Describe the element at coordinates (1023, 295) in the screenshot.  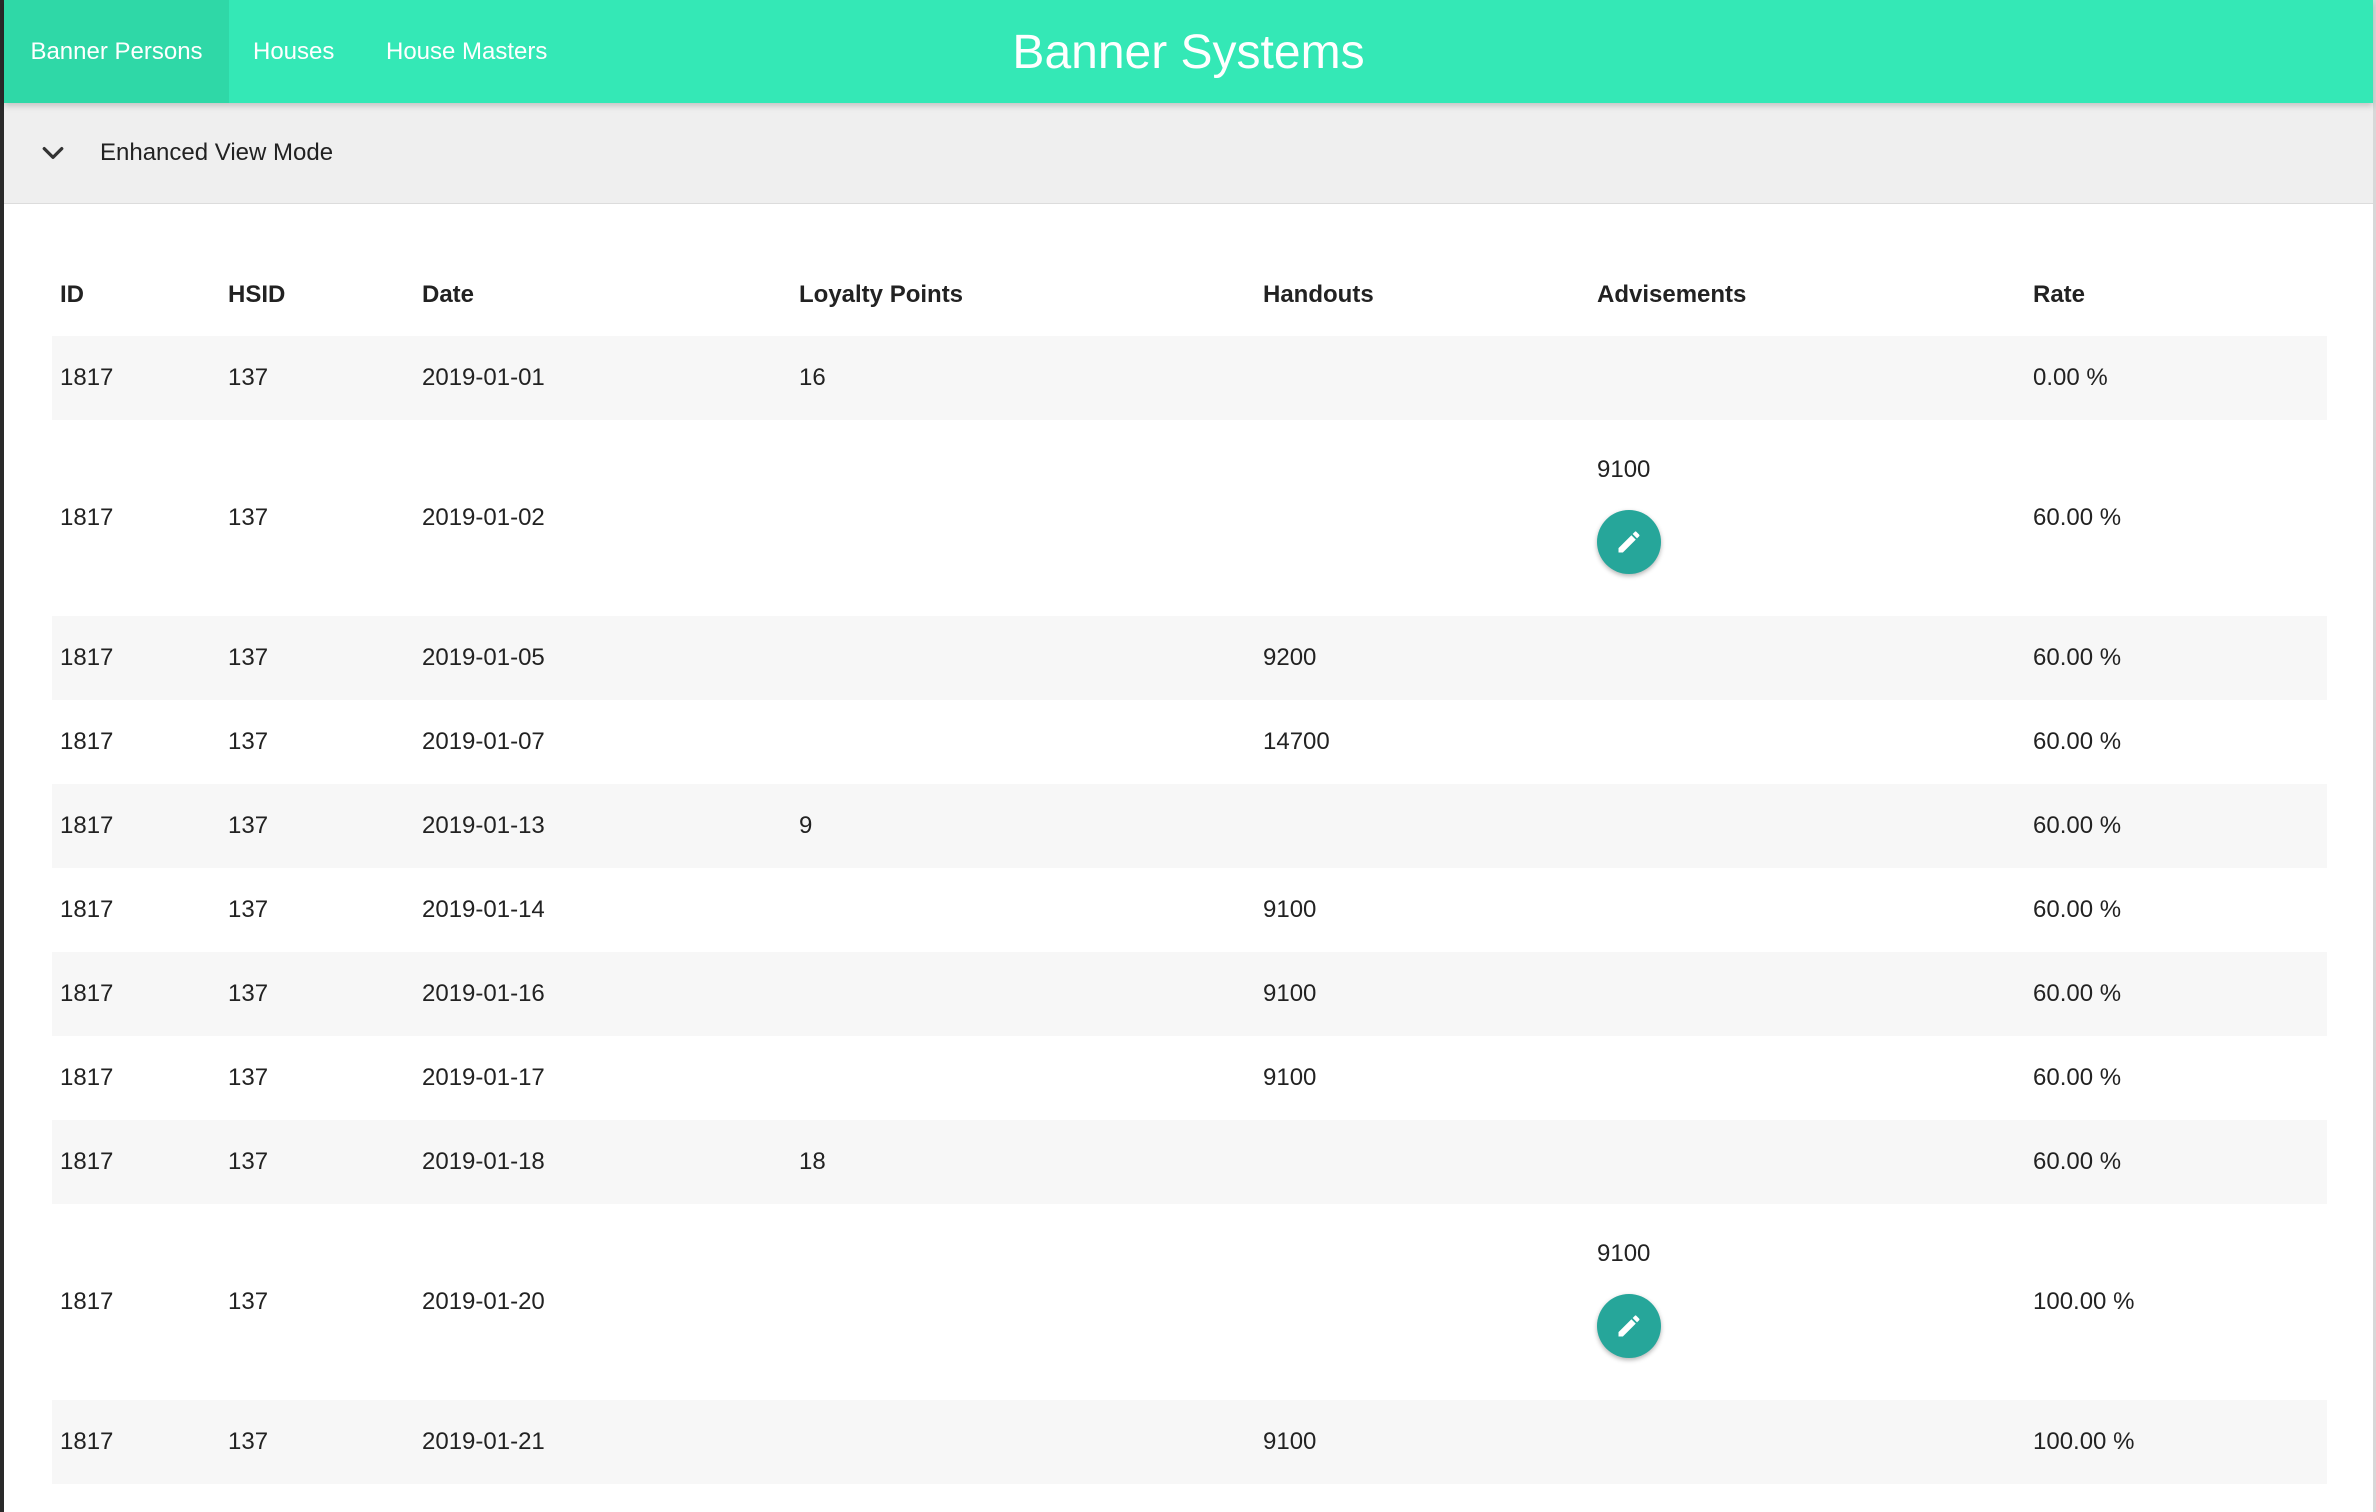
I see `column-header-loyalty-points: Loyalty Points` at that location.